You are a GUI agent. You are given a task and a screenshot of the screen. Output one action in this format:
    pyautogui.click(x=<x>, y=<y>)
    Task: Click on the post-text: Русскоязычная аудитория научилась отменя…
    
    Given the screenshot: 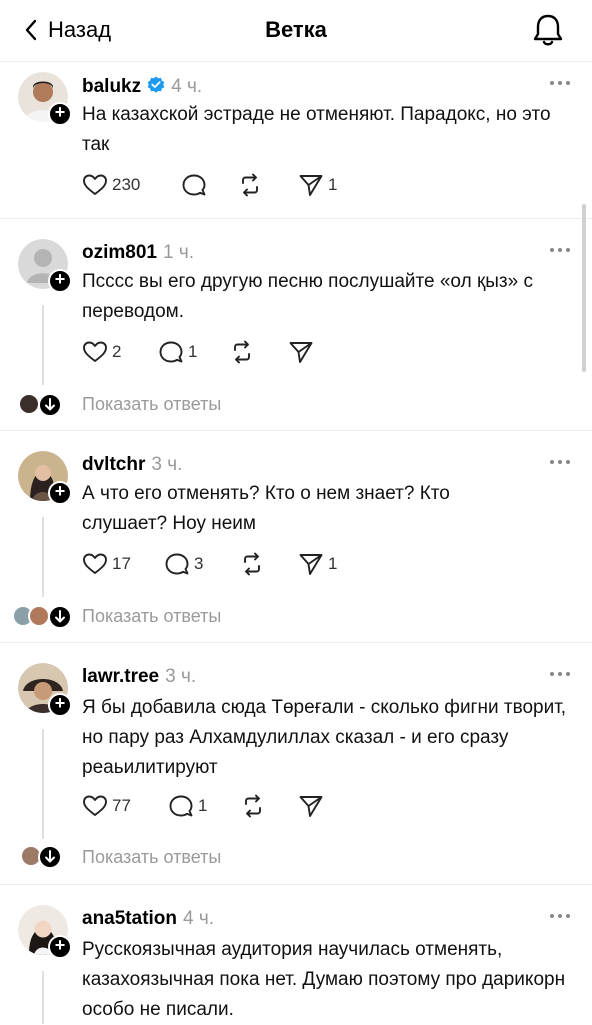 What is the action you would take?
    pyautogui.click(x=324, y=979)
    